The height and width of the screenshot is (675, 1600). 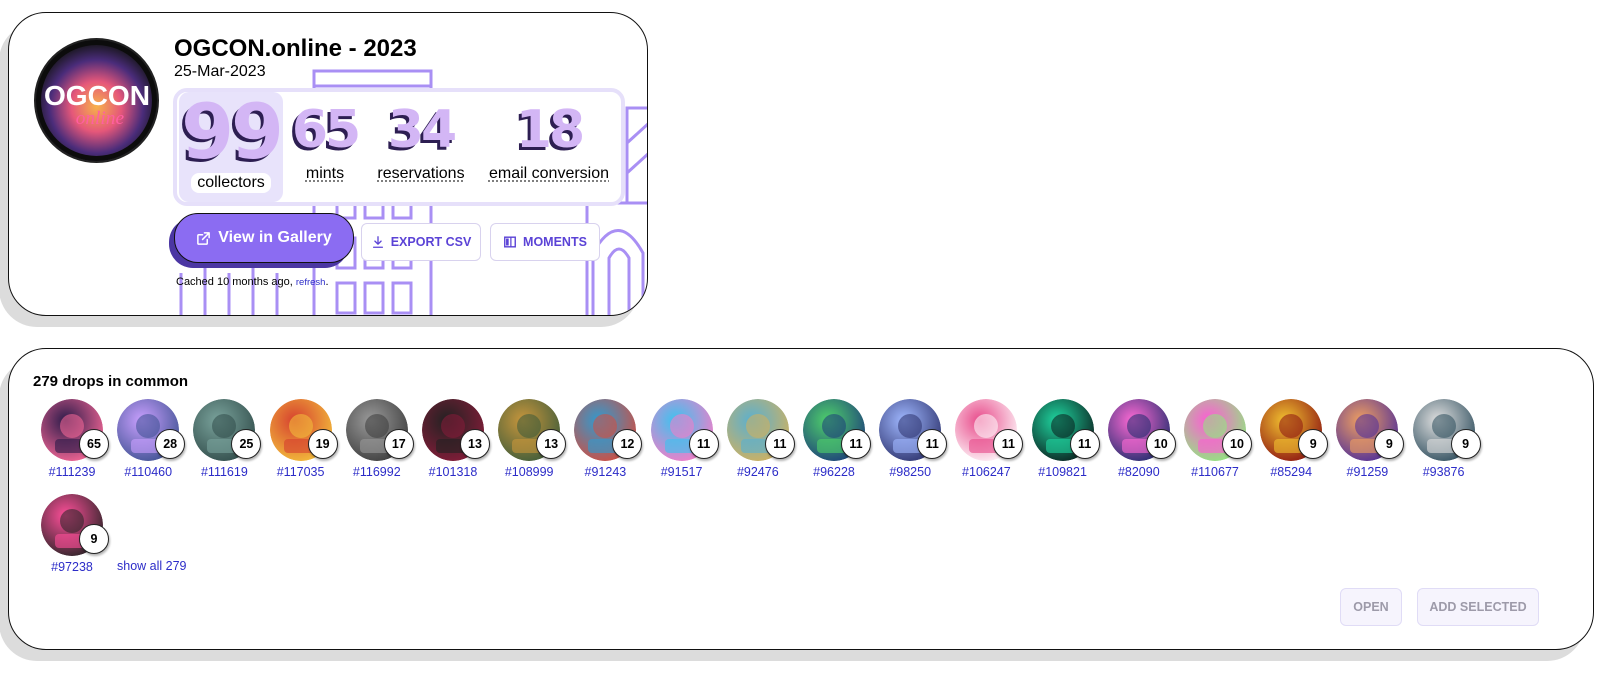 What do you see at coordinates (301, 442) in the screenshot?
I see `drop-item: 19 #117035` at bounding box center [301, 442].